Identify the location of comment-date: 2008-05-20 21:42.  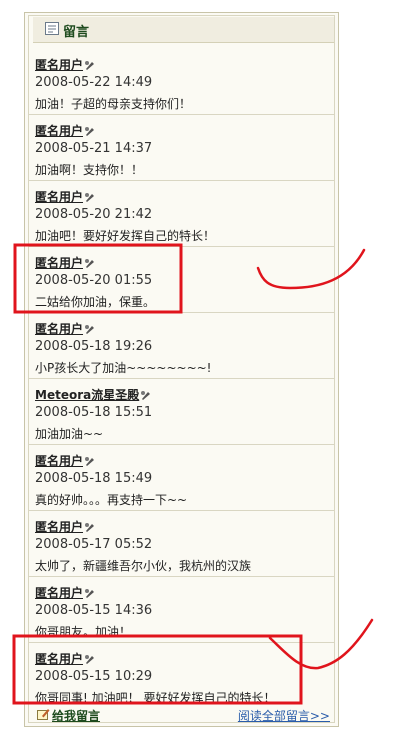
(94, 214).